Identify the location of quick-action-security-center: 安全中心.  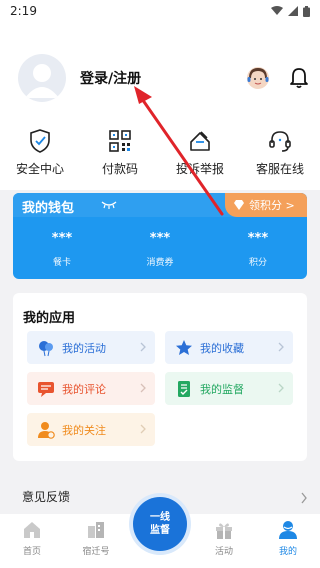
(40, 156).